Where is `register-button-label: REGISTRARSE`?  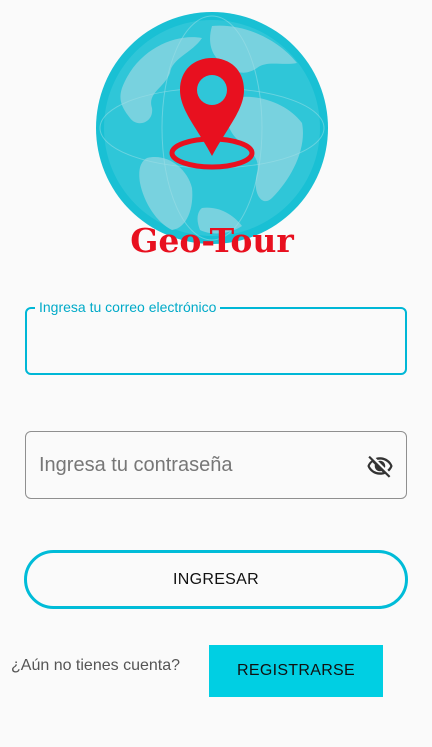
register-button-label: REGISTRARSE is located at coordinates (296, 670).